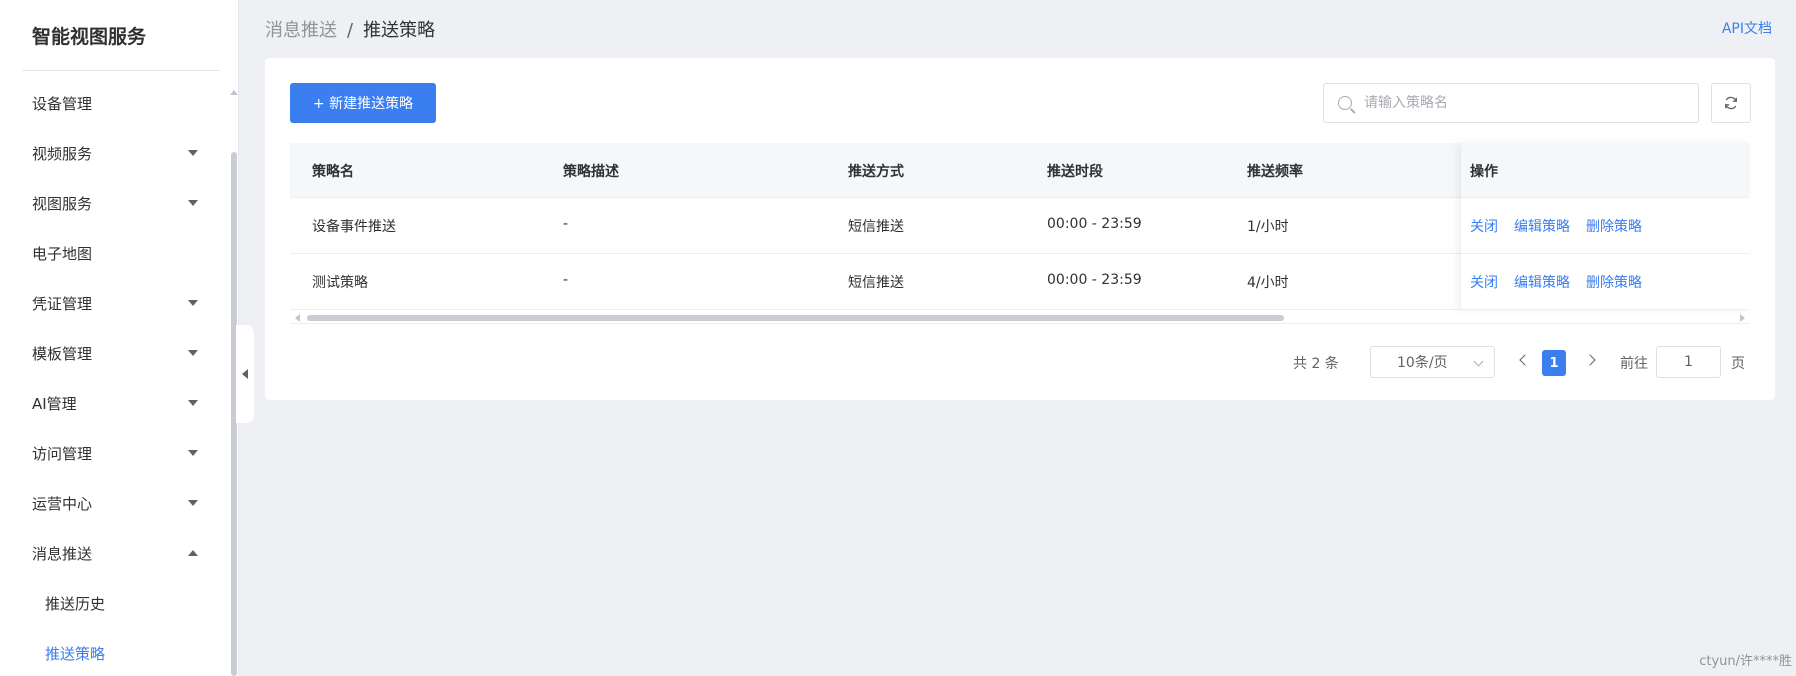 This screenshot has height=676, width=1796. I want to click on search-input, so click(1524, 103).